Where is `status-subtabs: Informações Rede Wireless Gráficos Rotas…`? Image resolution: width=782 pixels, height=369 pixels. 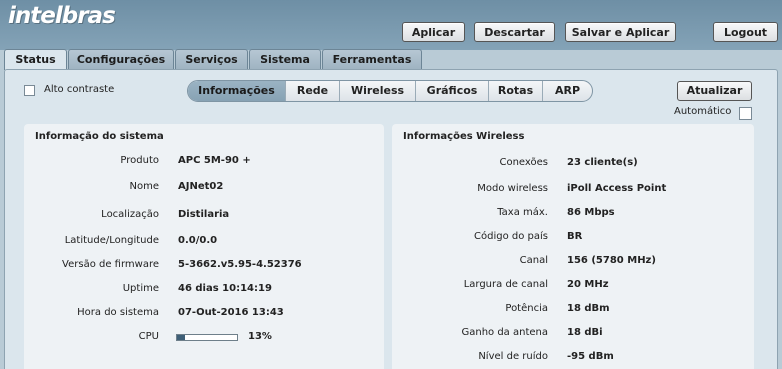
status-subtabs: Informações Rede Wireless Gráficos Rotas… is located at coordinates (390, 91).